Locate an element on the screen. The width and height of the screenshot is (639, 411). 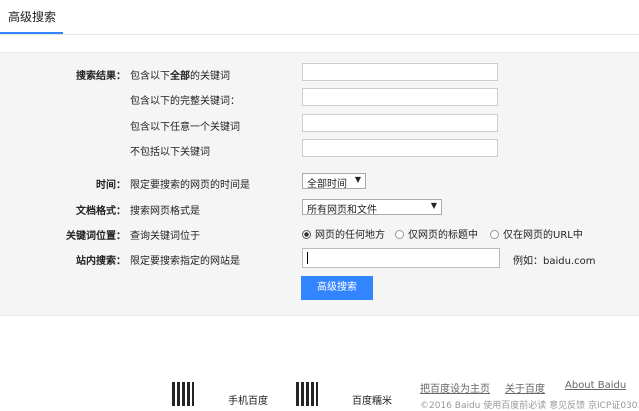
time-select: 全部时间 ▼ is located at coordinates (334, 181).